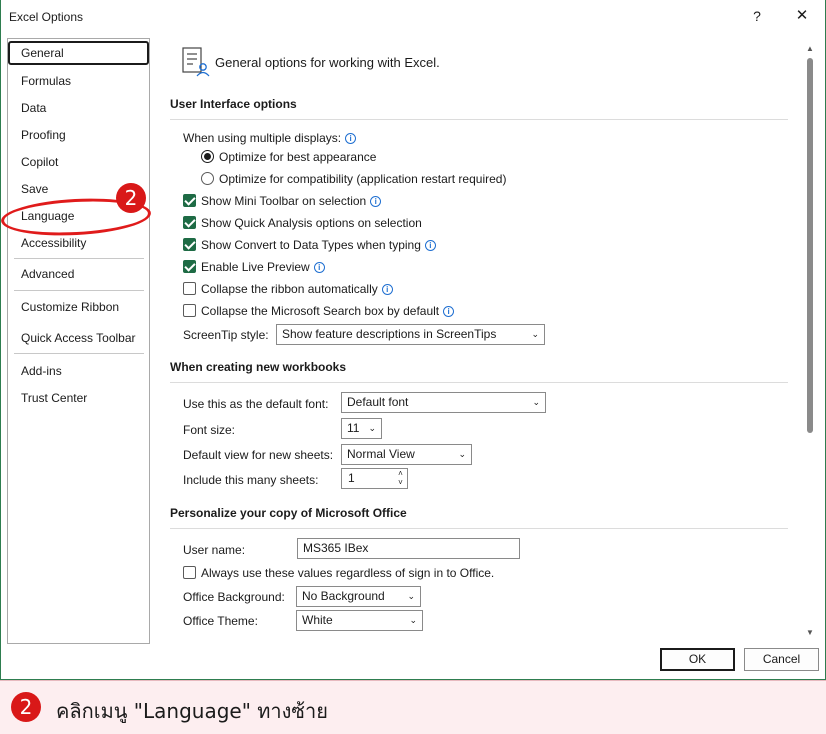 The height and width of the screenshot is (734, 826). I want to click on sidebar-item-quick-access-toolbar: Quick Access Toolbar, so click(78, 338).